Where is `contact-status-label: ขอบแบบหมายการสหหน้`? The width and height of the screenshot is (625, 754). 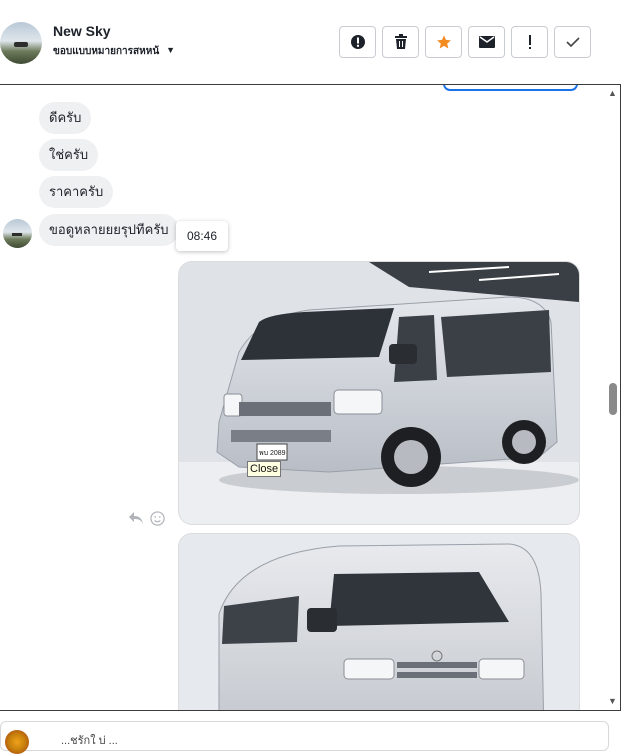 contact-status-label: ขอบแบบหมายการสหหน้ is located at coordinates (106, 51).